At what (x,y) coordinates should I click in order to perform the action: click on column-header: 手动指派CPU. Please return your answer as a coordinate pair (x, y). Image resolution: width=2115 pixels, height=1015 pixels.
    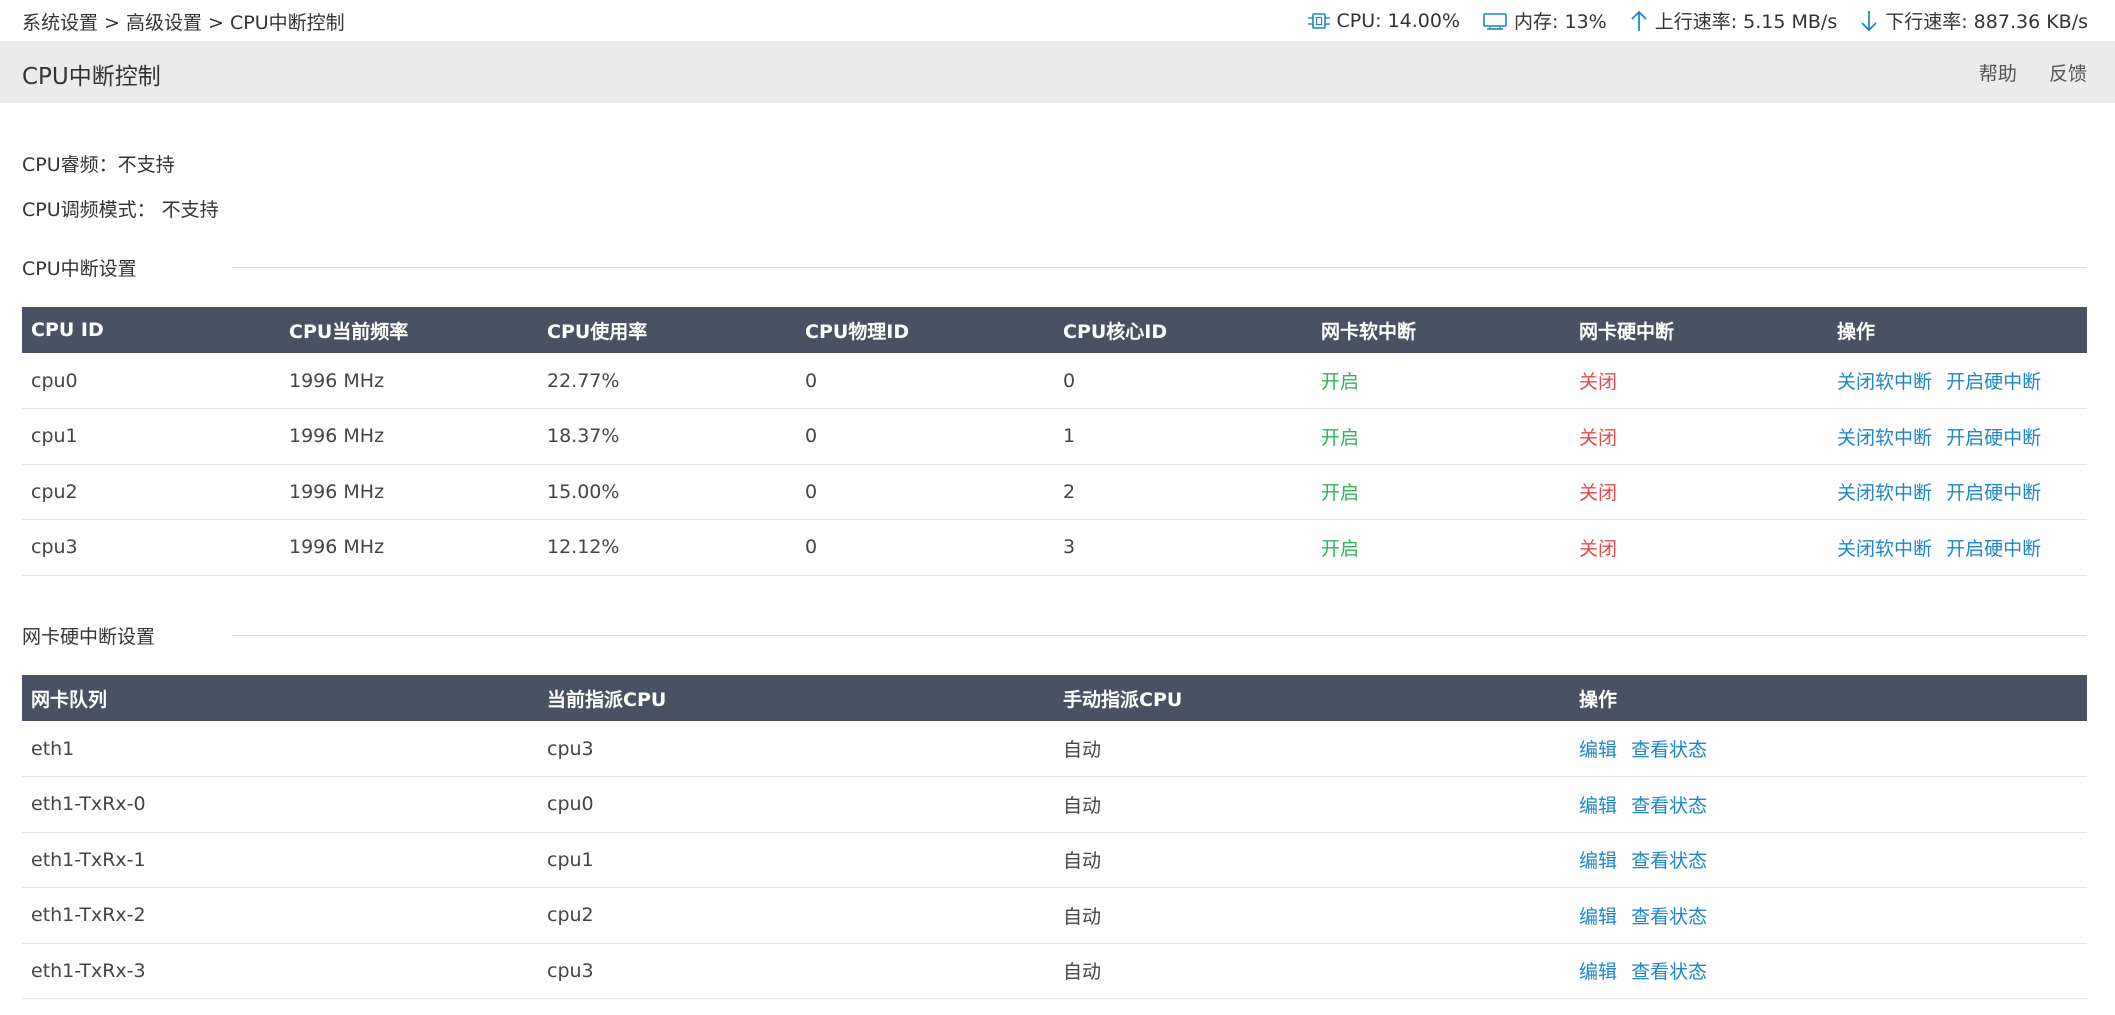
    Looking at the image, I should click on (1123, 699).